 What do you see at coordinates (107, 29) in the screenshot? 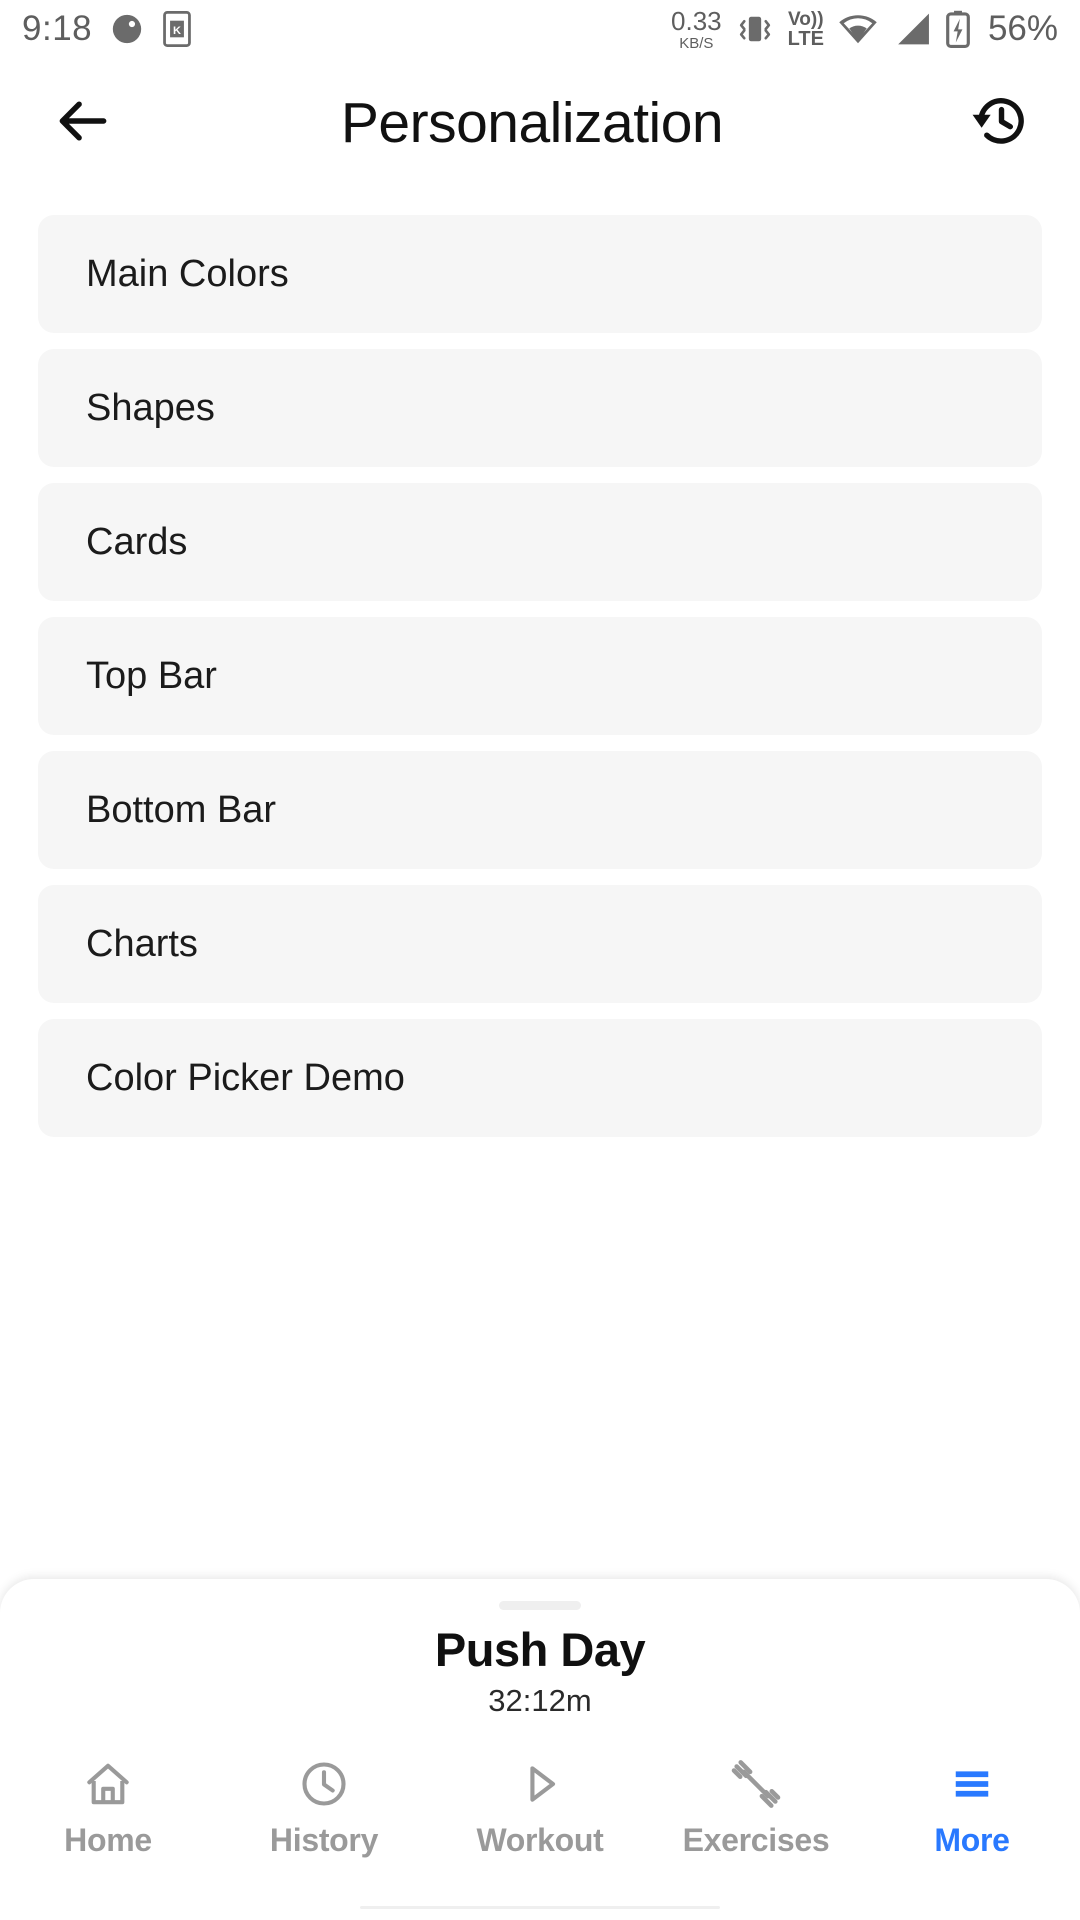
I see `status-bar-left: 9:18 K` at bounding box center [107, 29].